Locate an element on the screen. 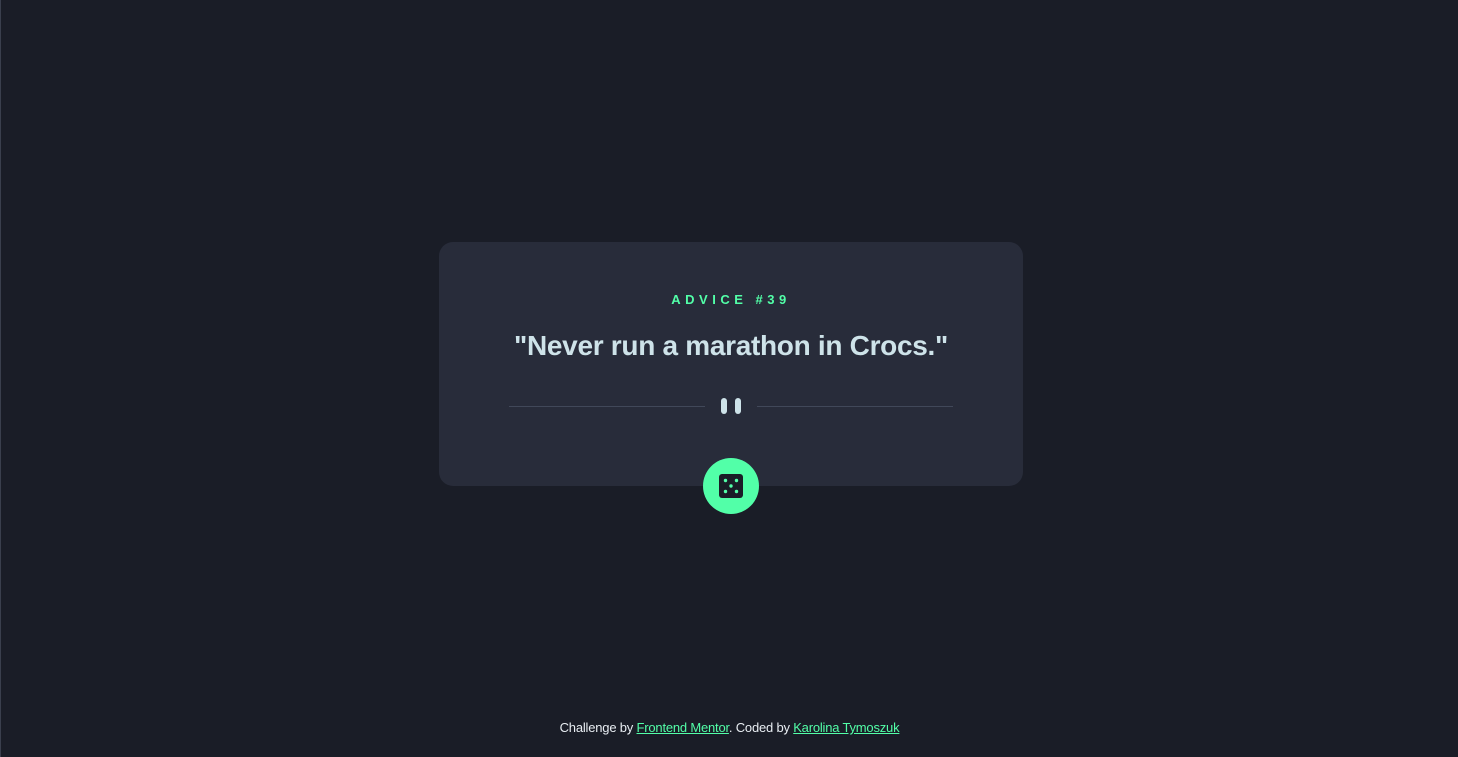 This screenshot has height=757, width=1458. divider is located at coordinates (731, 406).